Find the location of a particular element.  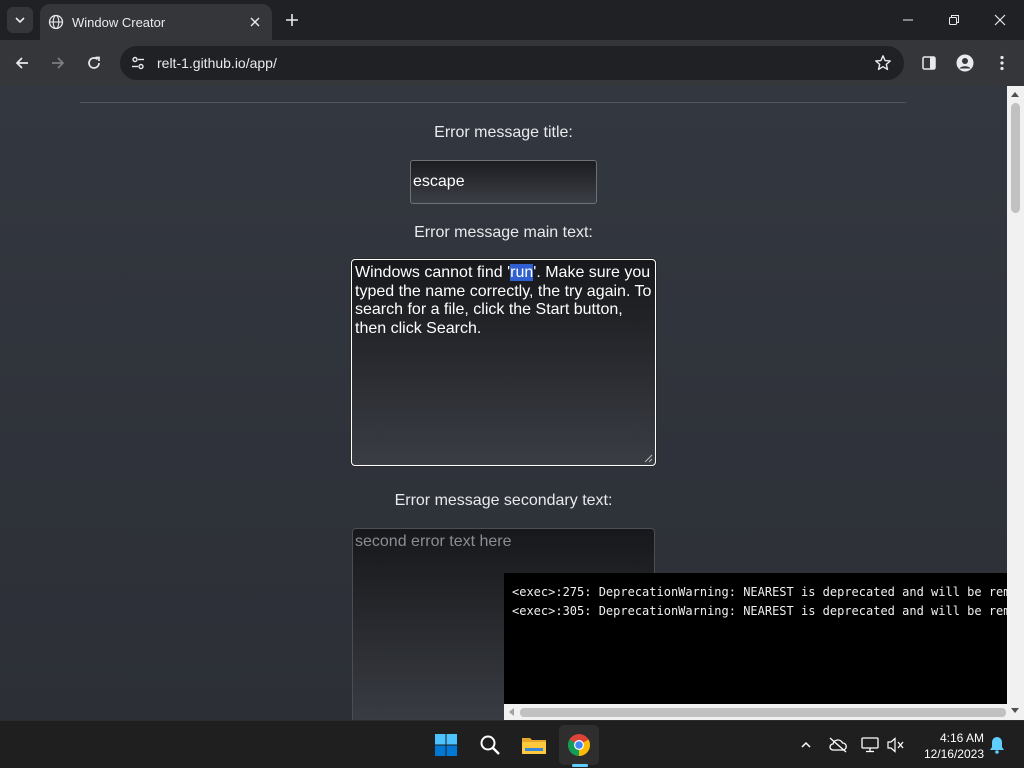

url-text: relt-1.github.io/app/ is located at coordinates (217, 63).